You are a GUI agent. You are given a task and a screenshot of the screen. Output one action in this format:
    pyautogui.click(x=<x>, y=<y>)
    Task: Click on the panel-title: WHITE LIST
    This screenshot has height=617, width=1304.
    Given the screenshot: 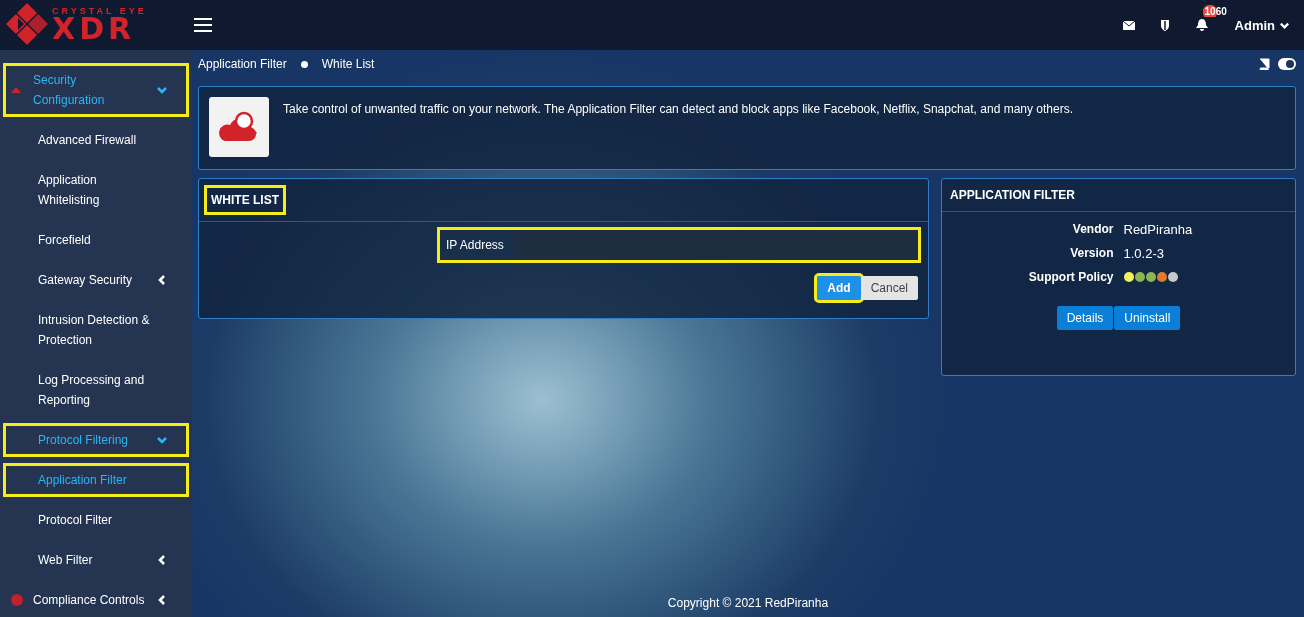 What is the action you would take?
    pyautogui.click(x=245, y=200)
    